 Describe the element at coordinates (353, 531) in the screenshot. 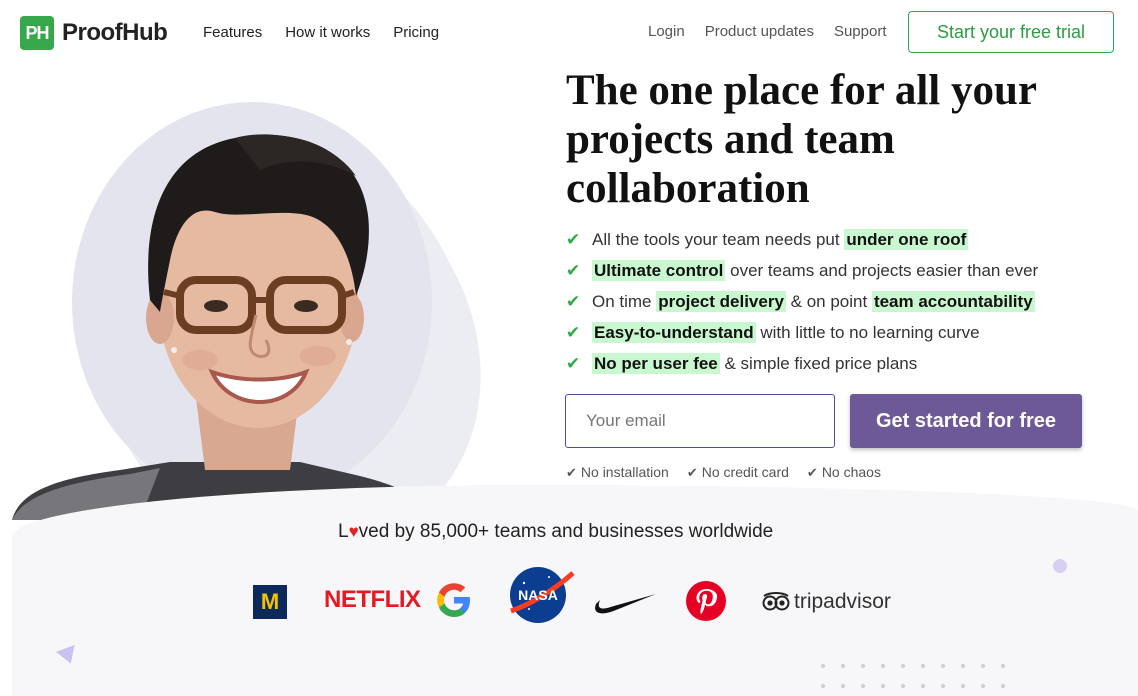

I see `heart-icon: ♥` at that location.